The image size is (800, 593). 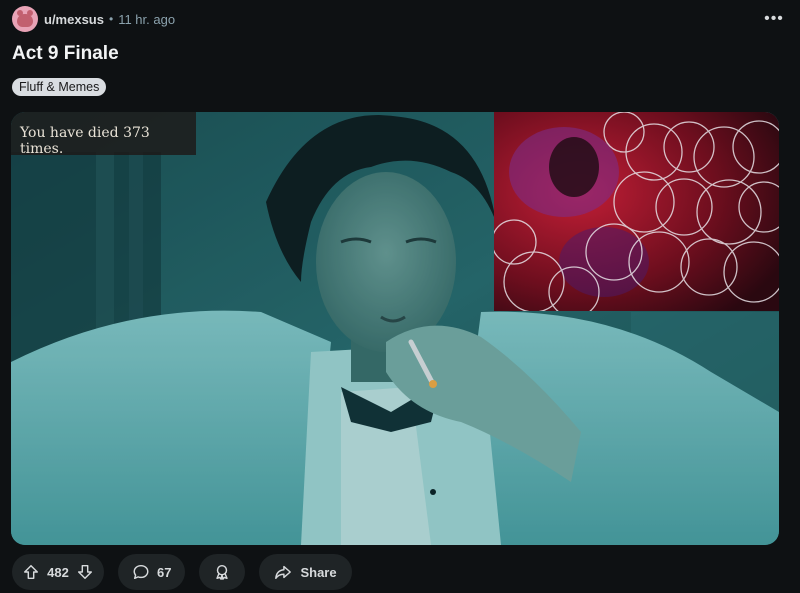 I want to click on award-button, so click(x=222, y=572).